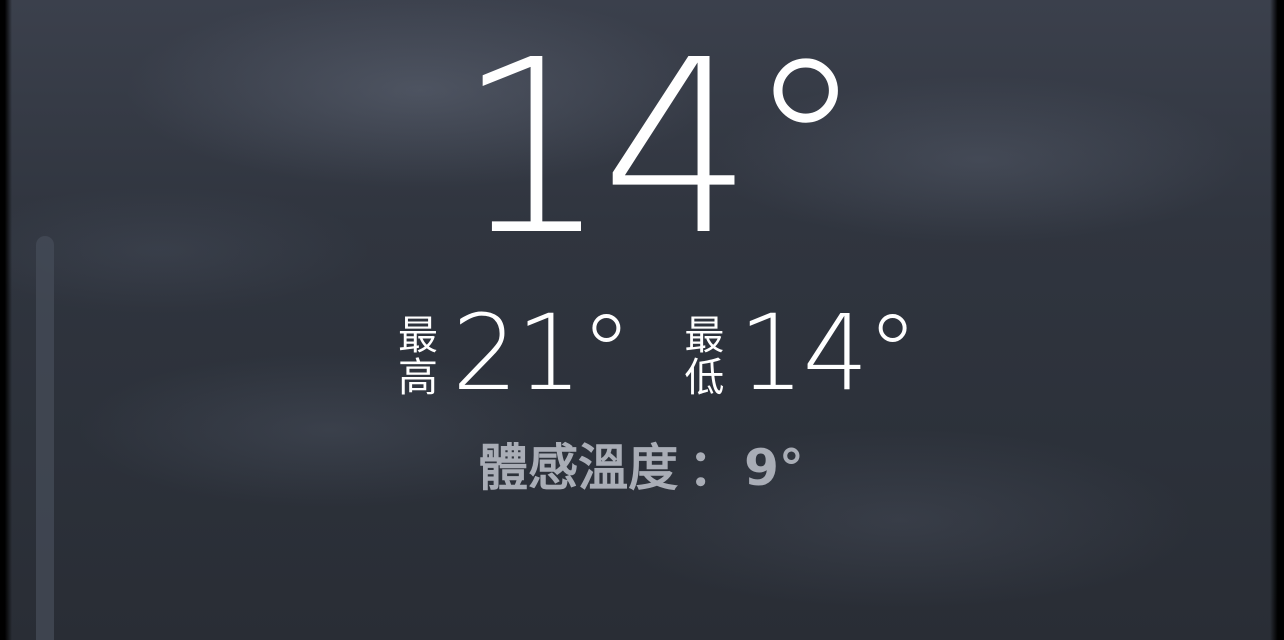 Image resolution: width=1284 pixels, height=640 pixels. What do you see at coordinates (828, 353) in the screenshot?
I see `low-temperature: 14°` at bounding box center [828, 353].